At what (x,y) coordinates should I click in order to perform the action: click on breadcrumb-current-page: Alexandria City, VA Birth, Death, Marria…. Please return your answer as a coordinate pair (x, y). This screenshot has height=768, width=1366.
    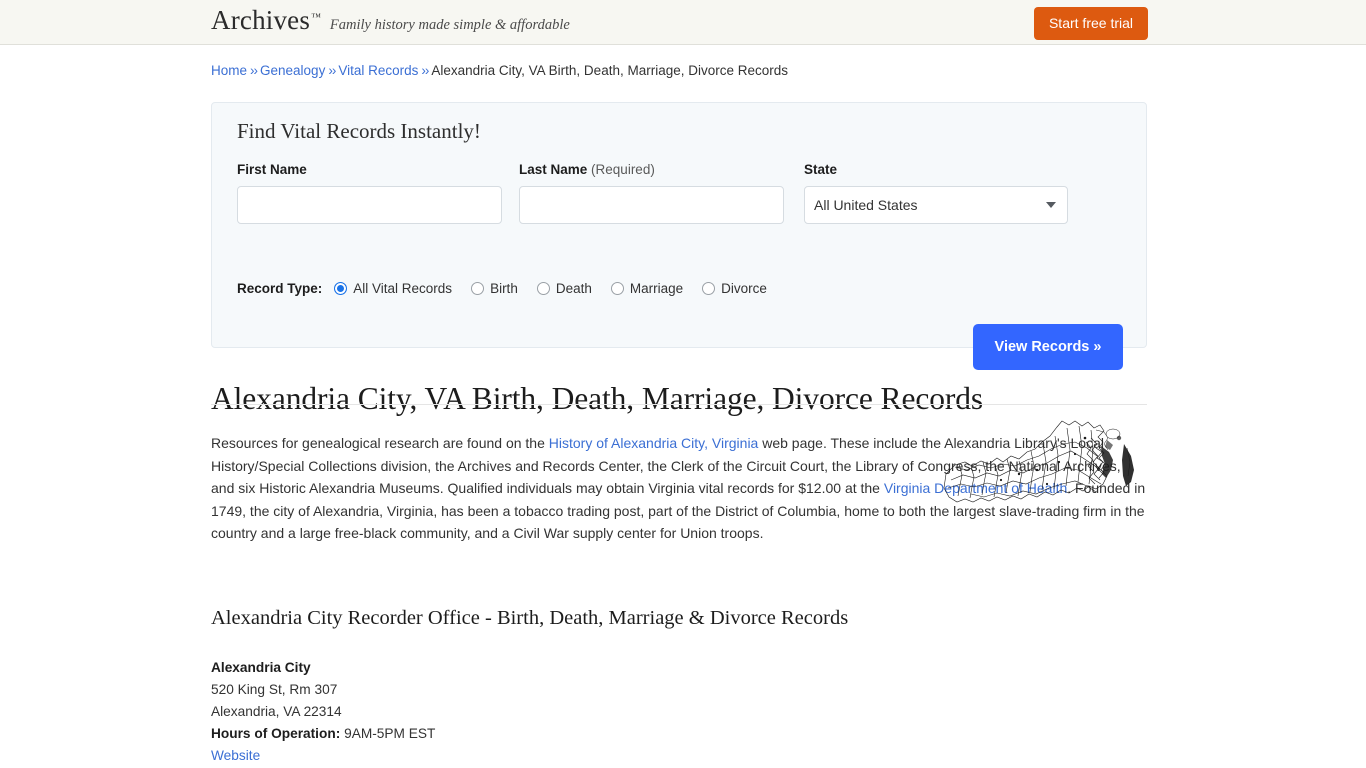
    Looking at the image, I should click on (610, 70).